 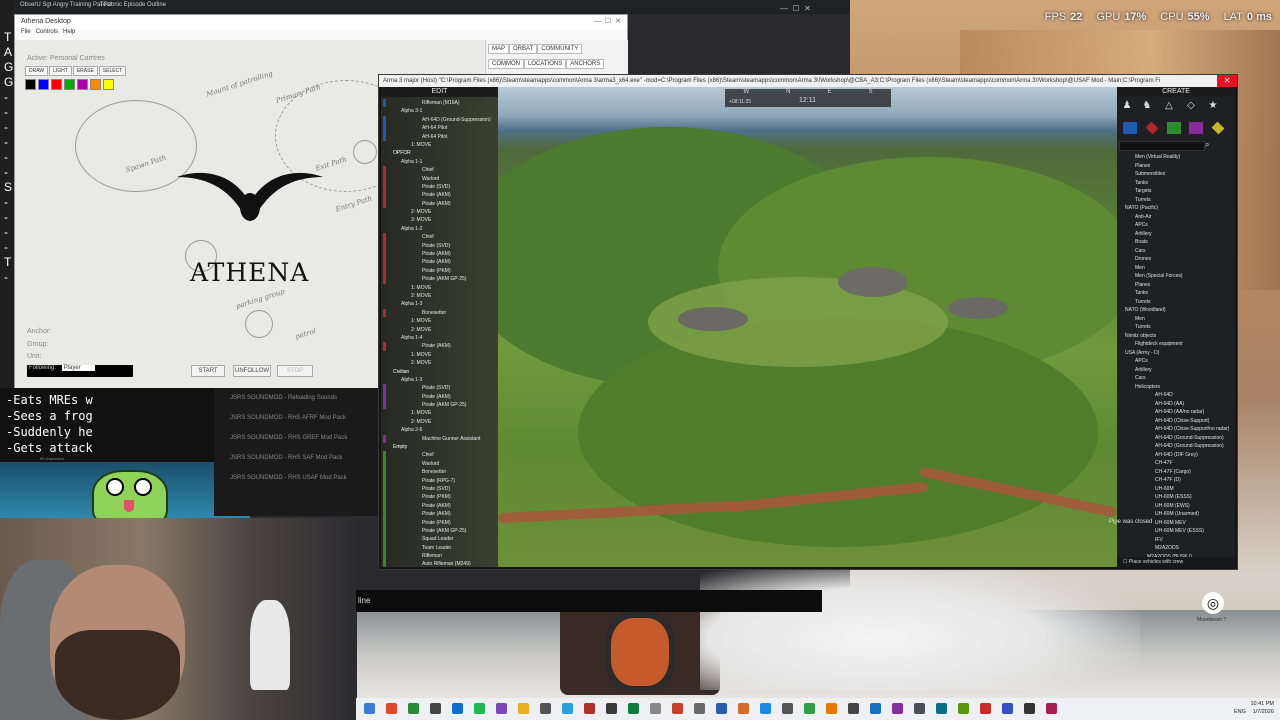 I want to click on tree-group: Alpha 1-4, so click(x=439, y=338).